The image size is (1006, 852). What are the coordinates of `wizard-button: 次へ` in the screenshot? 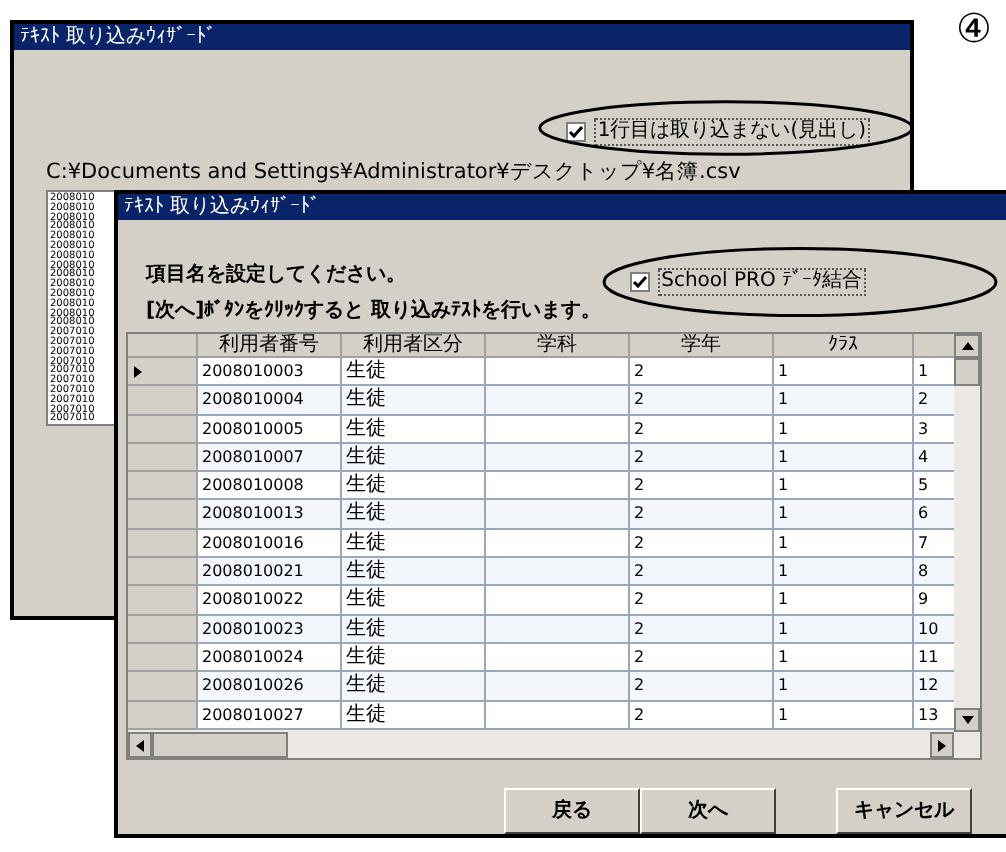 It's located at (708, 811).